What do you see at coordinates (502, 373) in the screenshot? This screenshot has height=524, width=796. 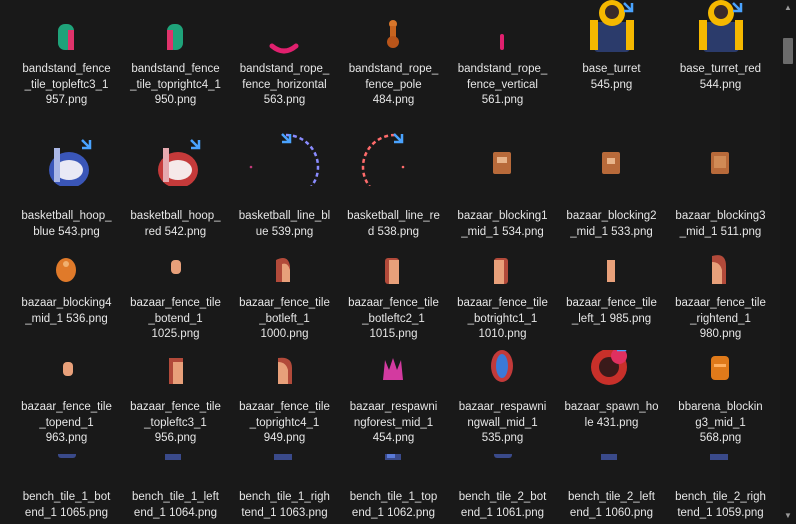 I see `wall-icon` at bounding box center [502, 373].